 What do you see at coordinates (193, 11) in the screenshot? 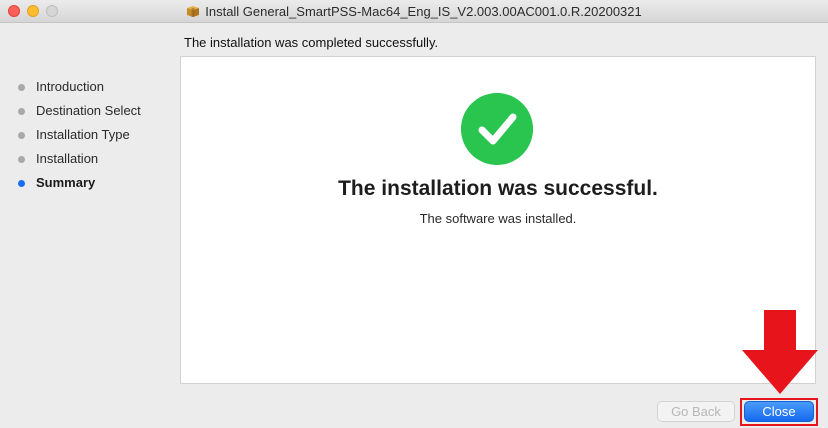
I see `package-icon` at bounding box center [193, 11].